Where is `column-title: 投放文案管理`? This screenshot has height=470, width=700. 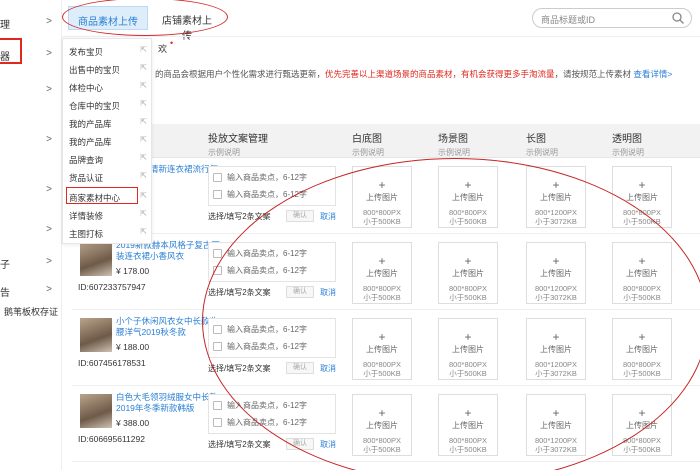
column-title: 投放文案管理 is located at coordinates (238, 139).